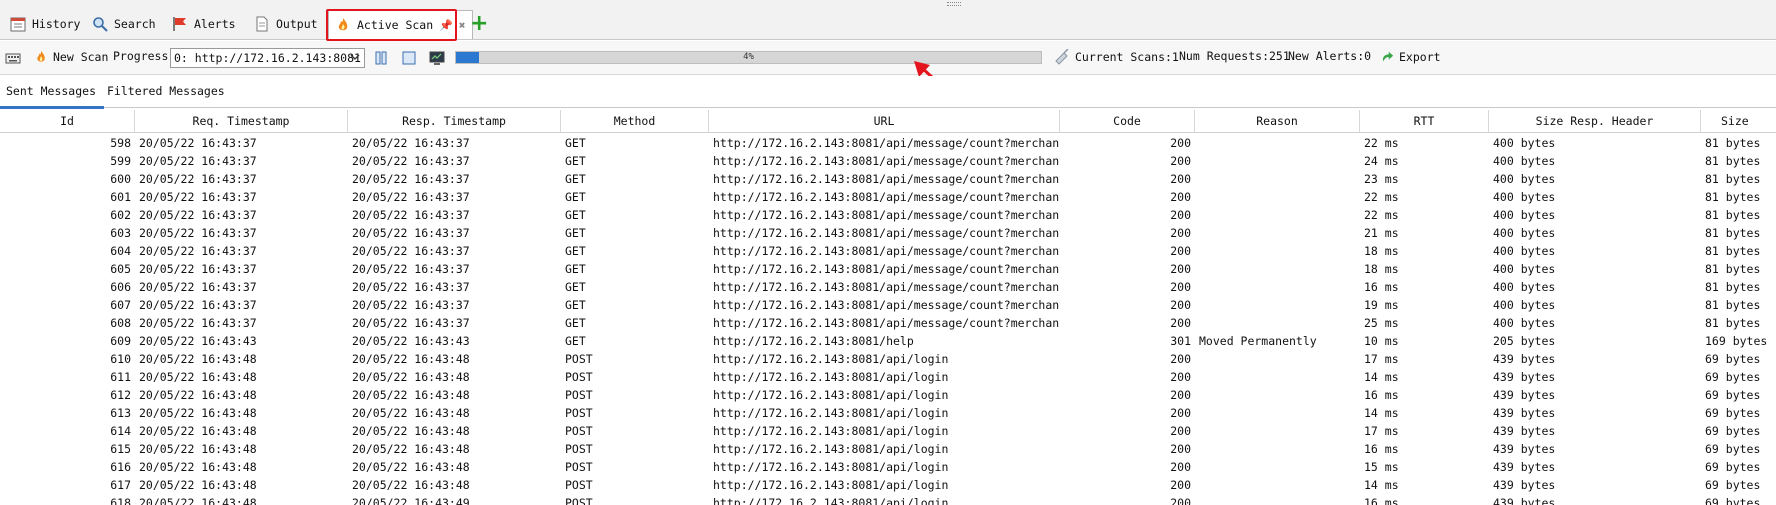 This screenshot has width=1776, height=505. What do you see at coordinates (124, 24) in the screenshot?
I see `tab-search: Search` at bounding box center [124, 24].